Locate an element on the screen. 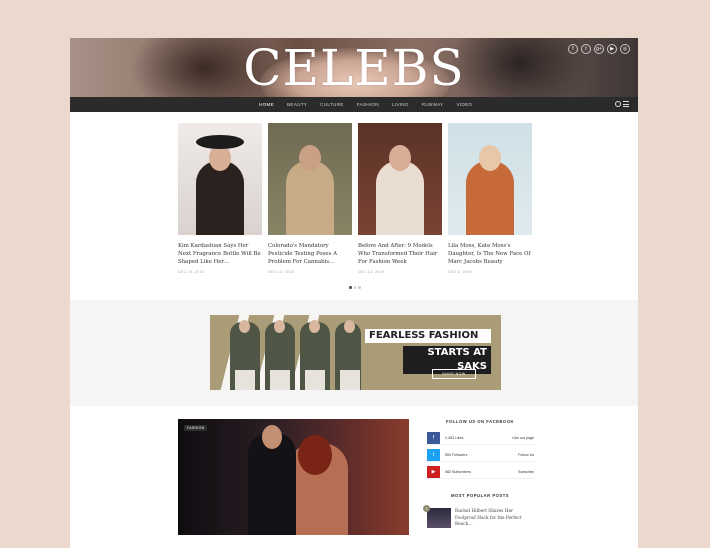 This screenshot has width=710, height=548. search-icon is located at coordinates (618, 104).